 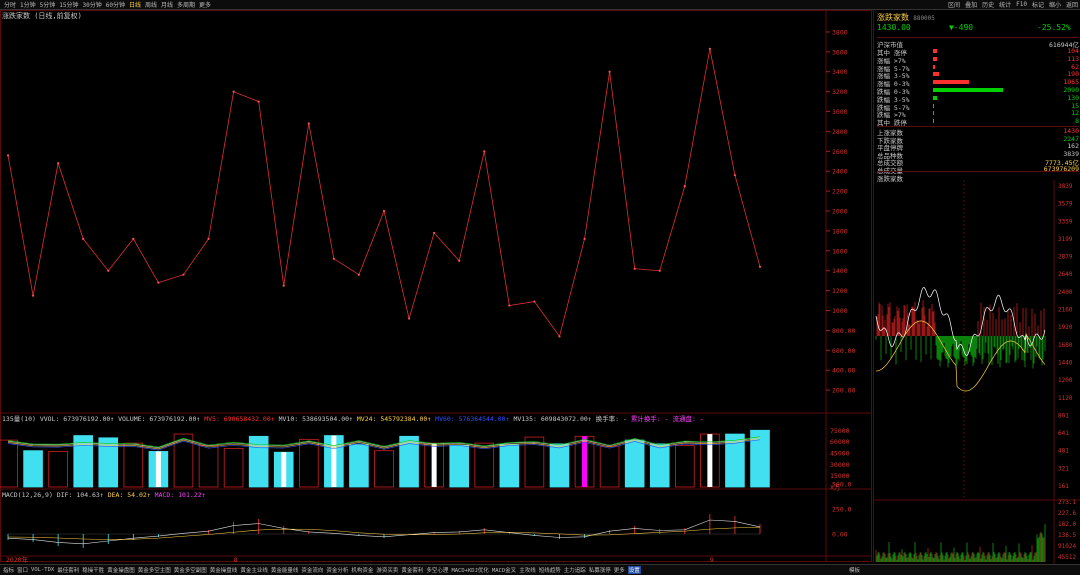 I want to click on period-tab-10: 更多, so click(x=205, y=4).